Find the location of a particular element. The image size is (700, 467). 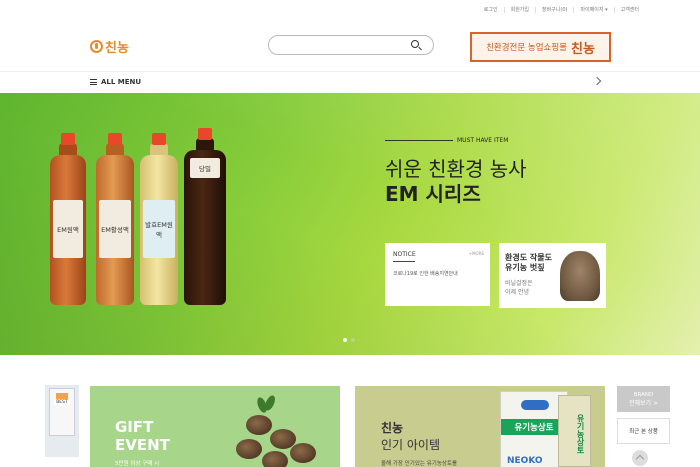

popular-caption: 올해 가장 인기있는 유기농상토를 is located at coordinates (419, 464).